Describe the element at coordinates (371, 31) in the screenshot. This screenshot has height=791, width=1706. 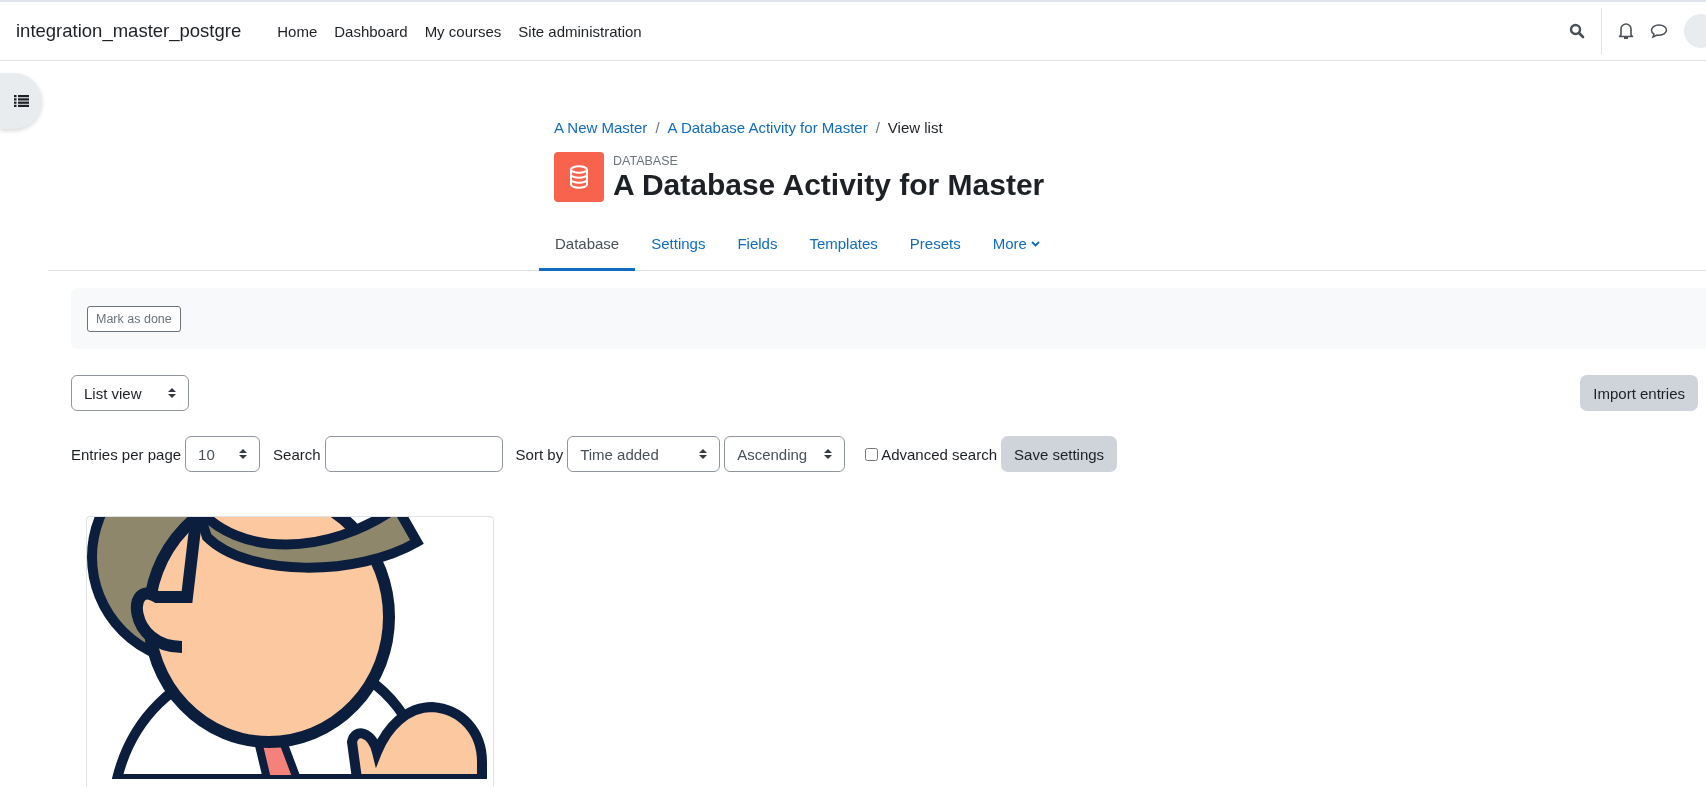
I see `nav-link: Dashboard` at that location.